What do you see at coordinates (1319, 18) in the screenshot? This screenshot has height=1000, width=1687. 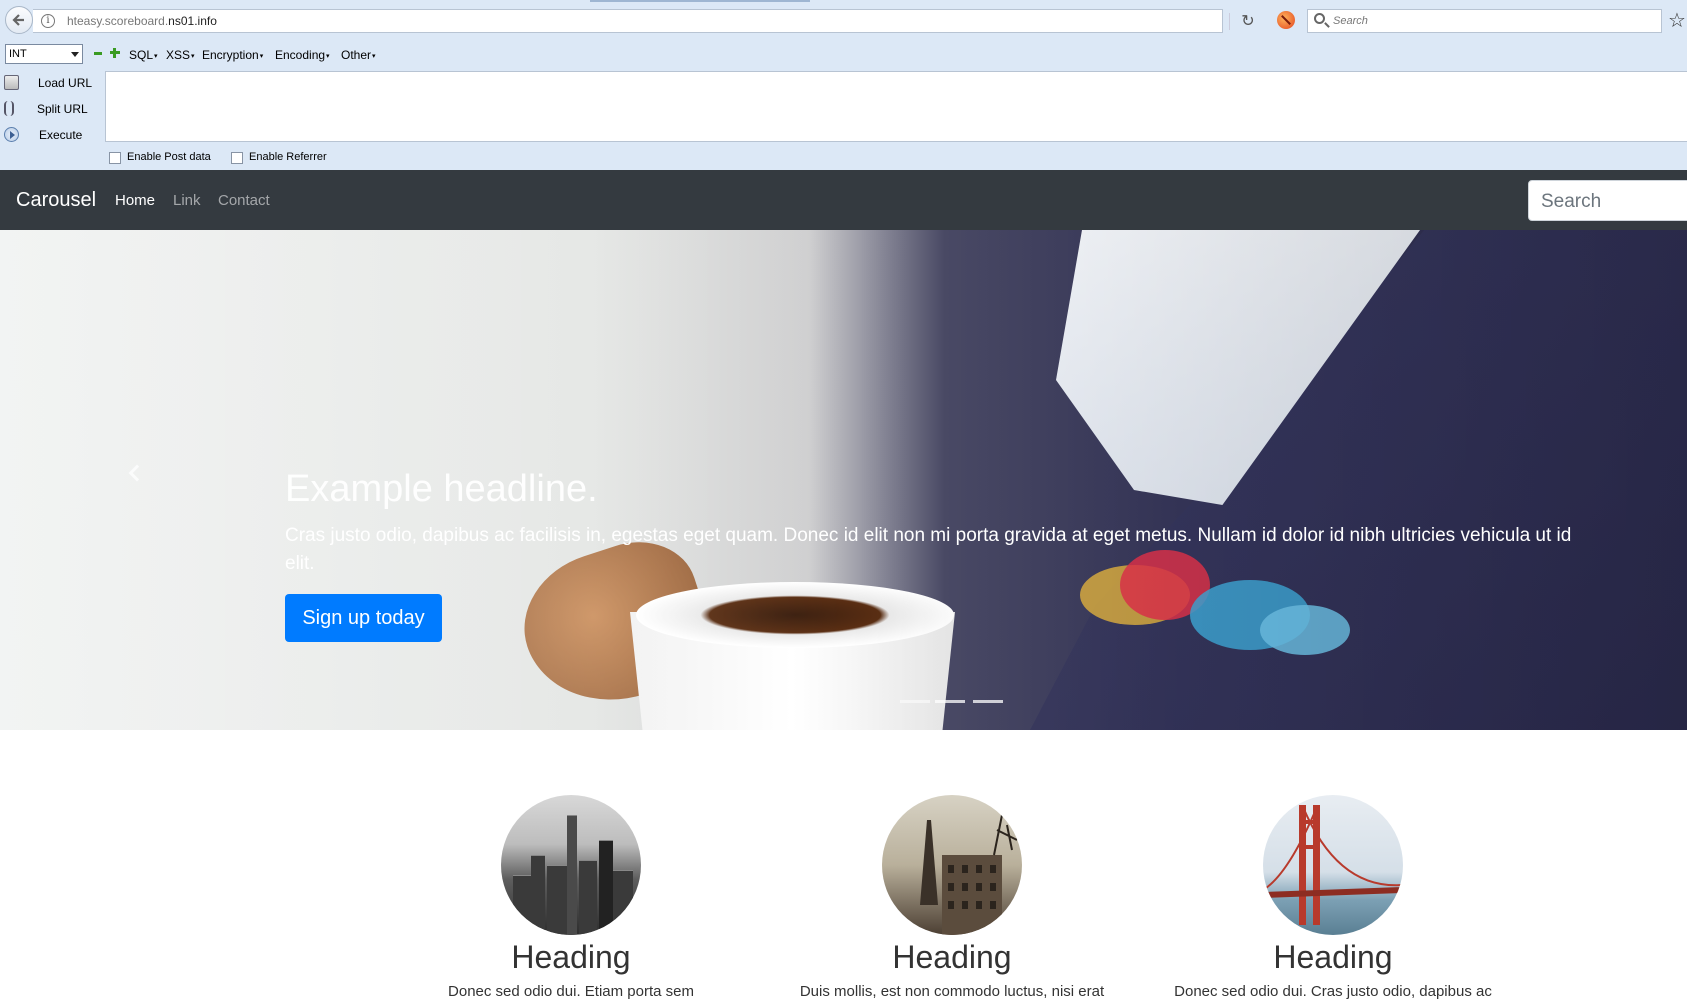 I see `search-icon` at bounding box center [1319, 18].